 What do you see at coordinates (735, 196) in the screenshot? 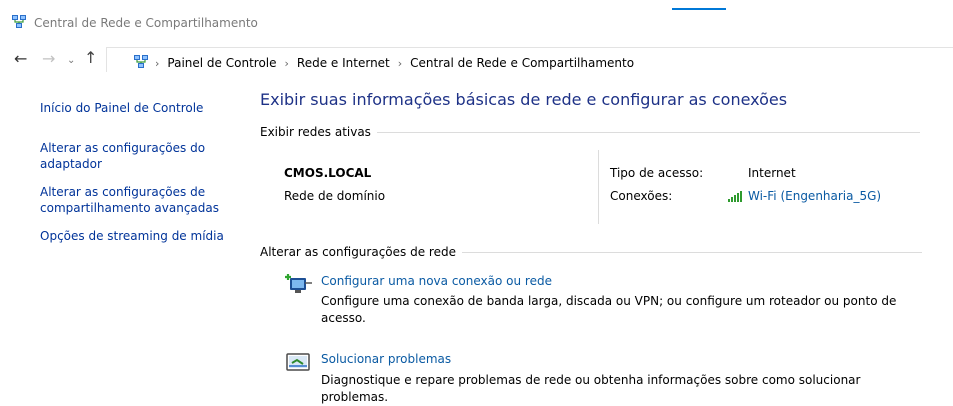
I see `wifi-signal-icon` at bounding box center [735, 196].